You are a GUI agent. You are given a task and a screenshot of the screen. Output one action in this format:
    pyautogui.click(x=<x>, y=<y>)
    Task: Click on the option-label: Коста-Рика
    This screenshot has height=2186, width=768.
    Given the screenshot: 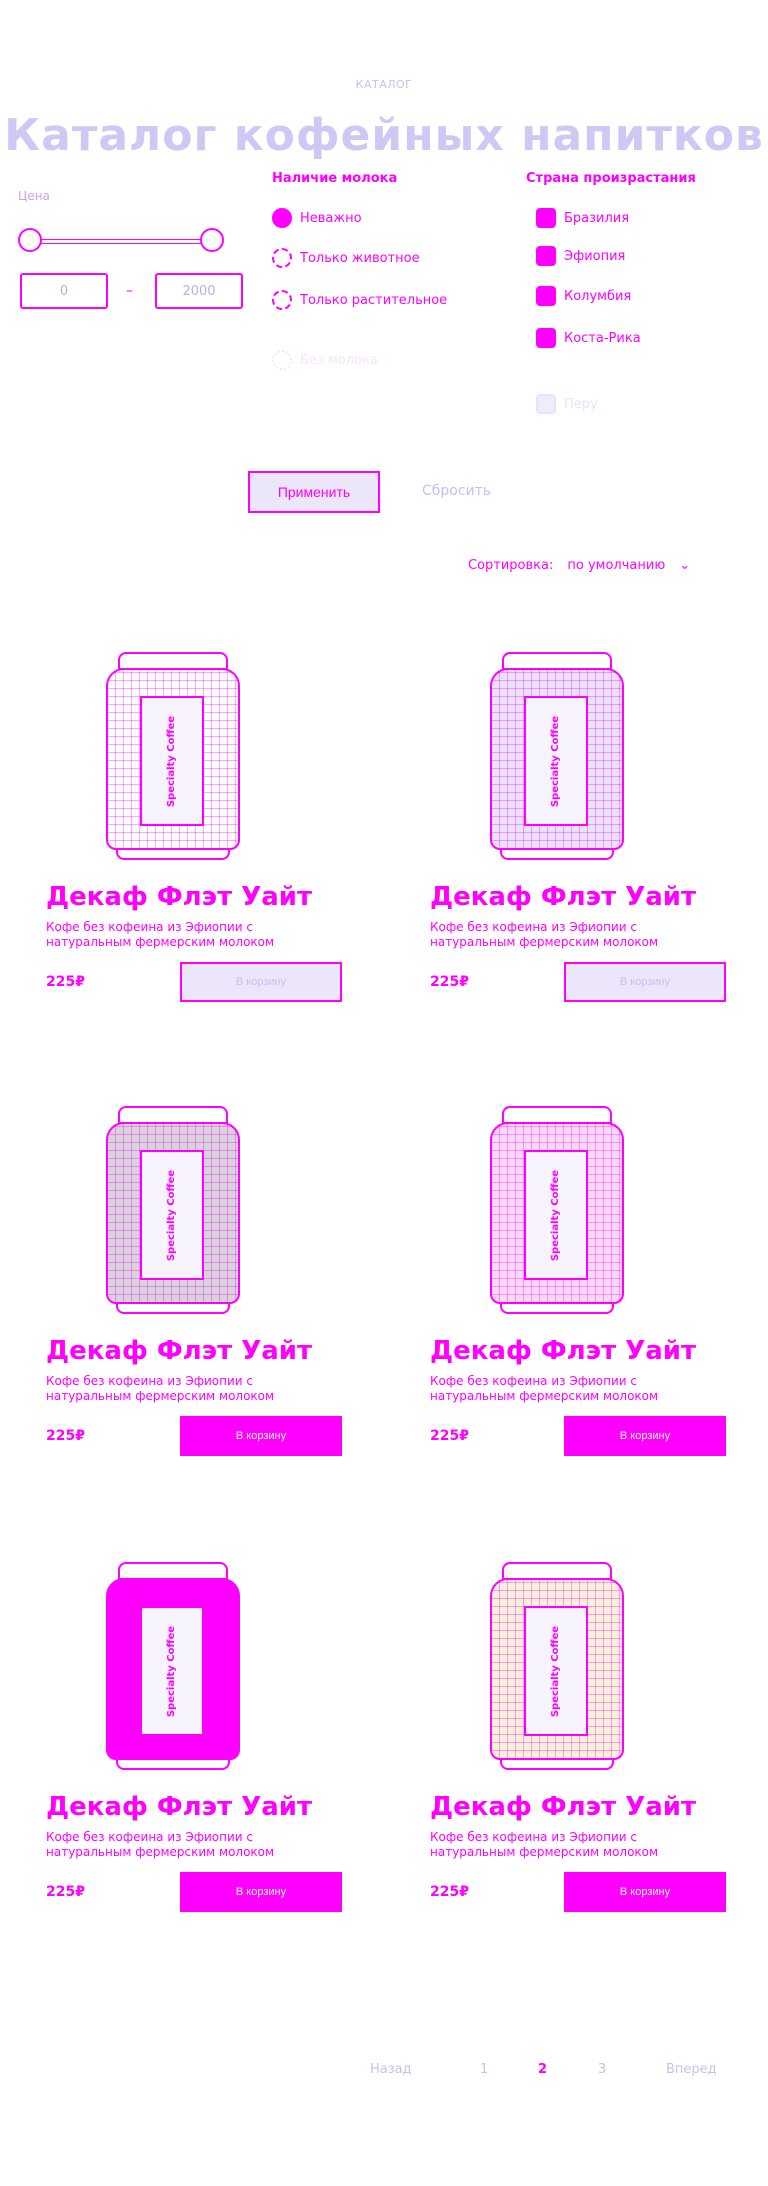 What is the action you would take?
    pyautogui.click(x=602, y=338)
    